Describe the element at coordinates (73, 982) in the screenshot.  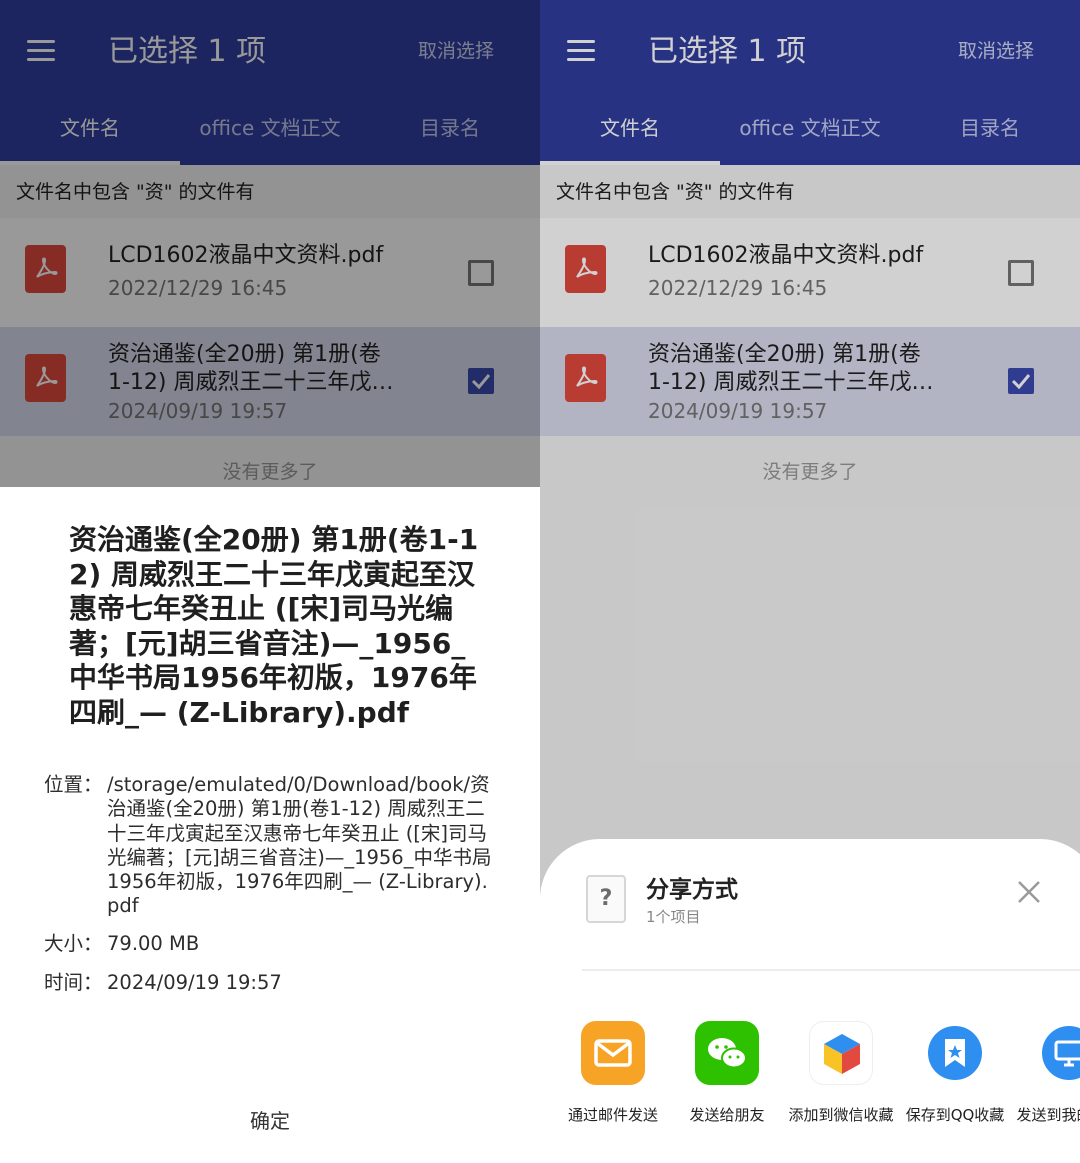
I see `time-label: 时间：` at that location.